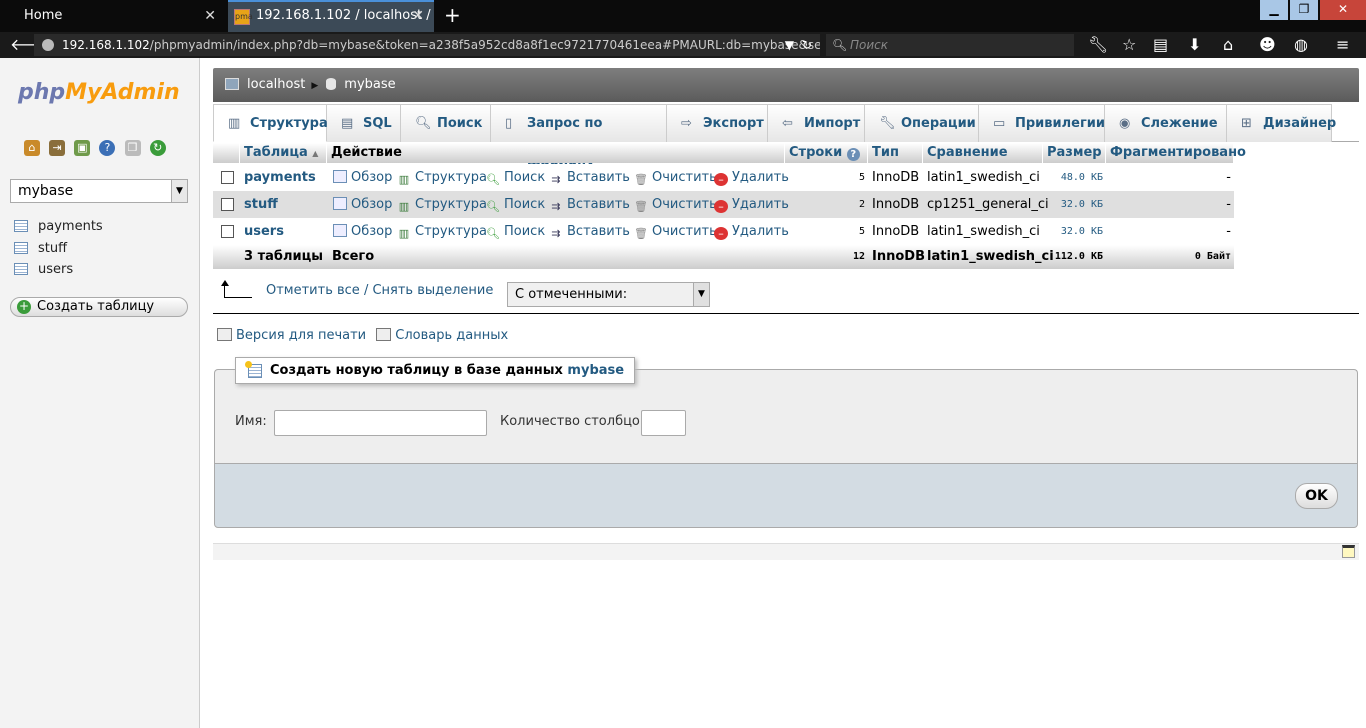  What do you see at coordinates (1166, 123) in the screenshot?
I see `tab-tracking: ◉ Слежение` at bounding box center [1166, 123].